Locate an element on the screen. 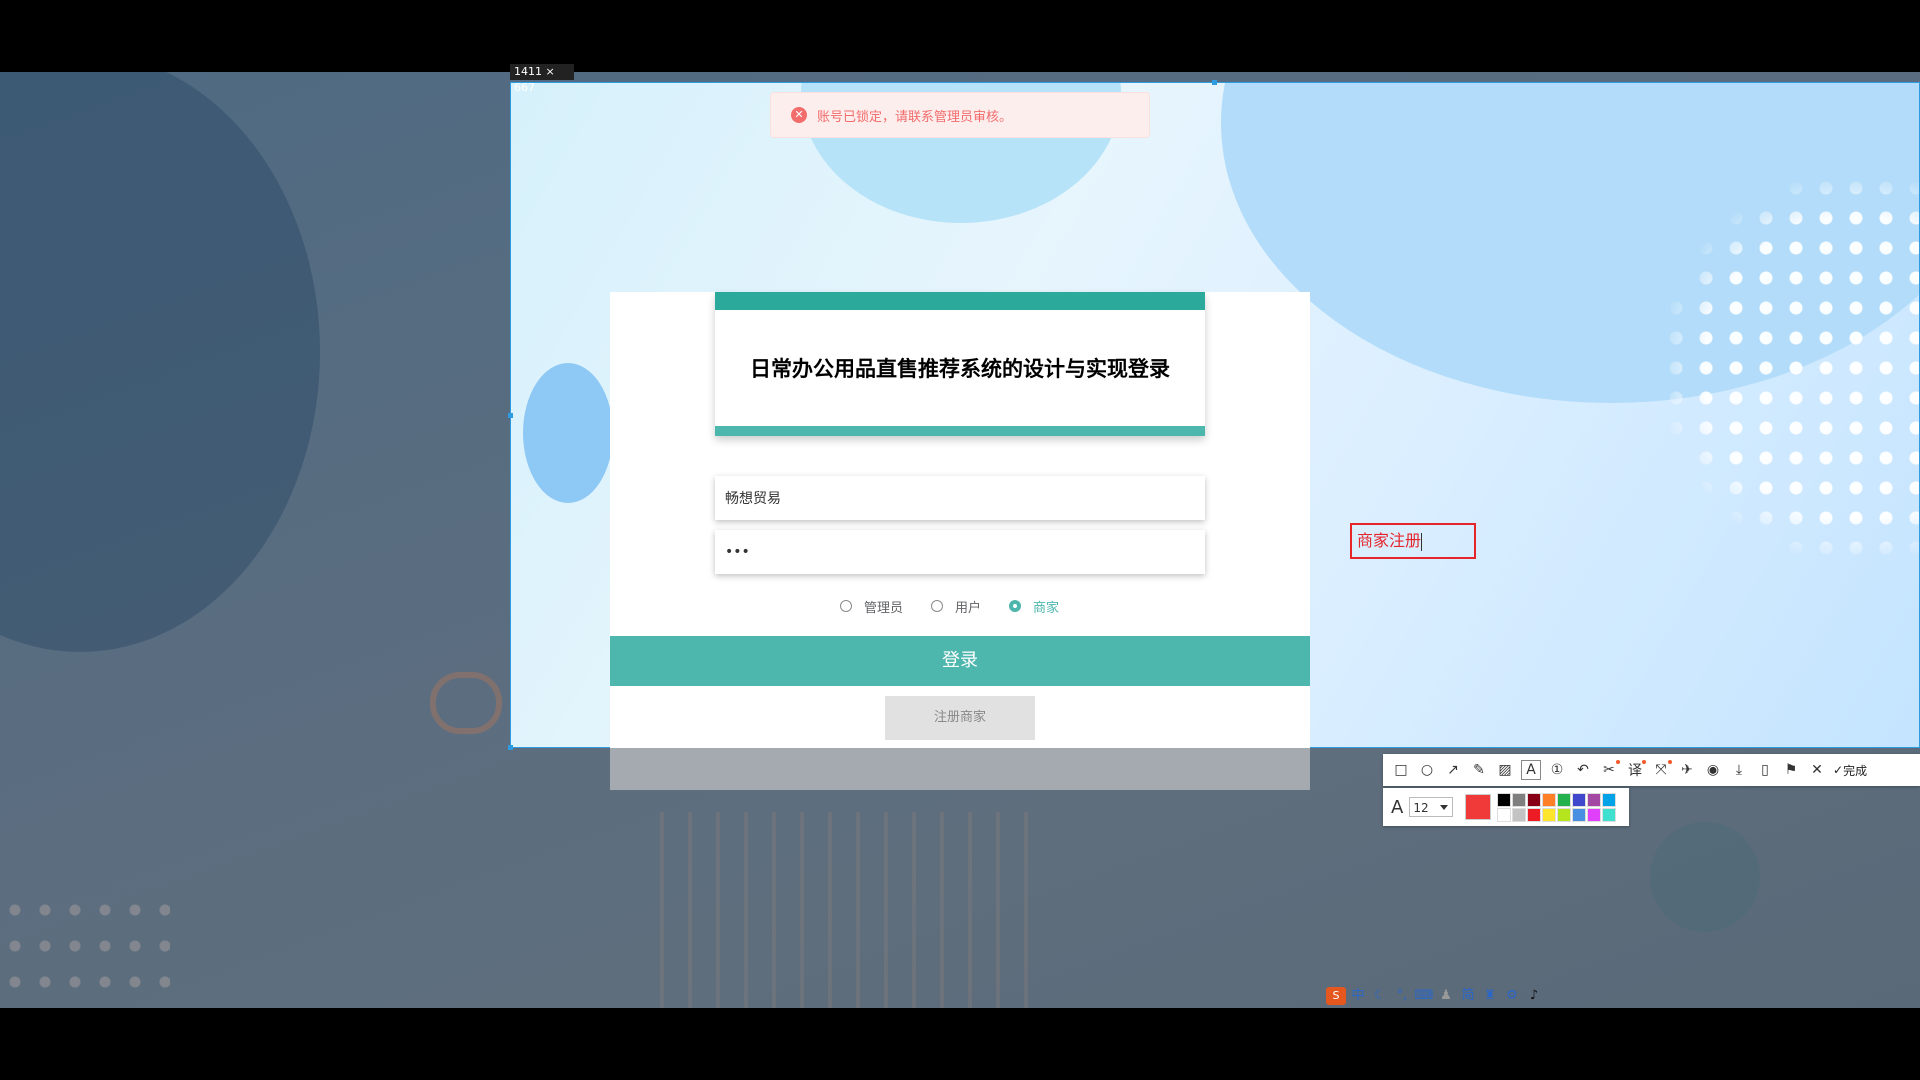  close-icon: ✕ is located at coordinates (1817, 770).